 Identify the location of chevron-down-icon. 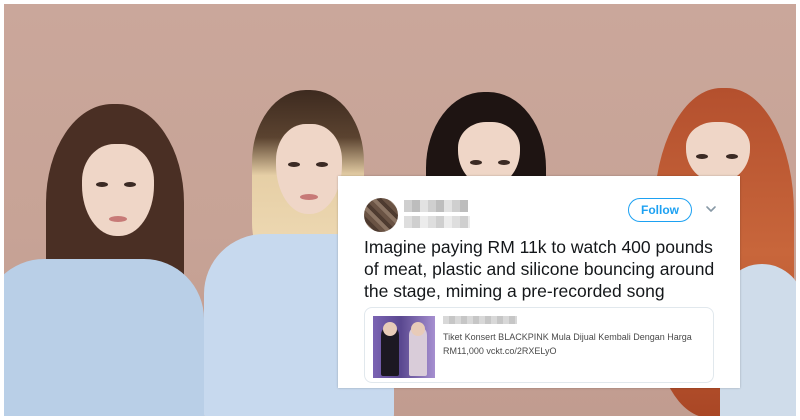
(711, 209).